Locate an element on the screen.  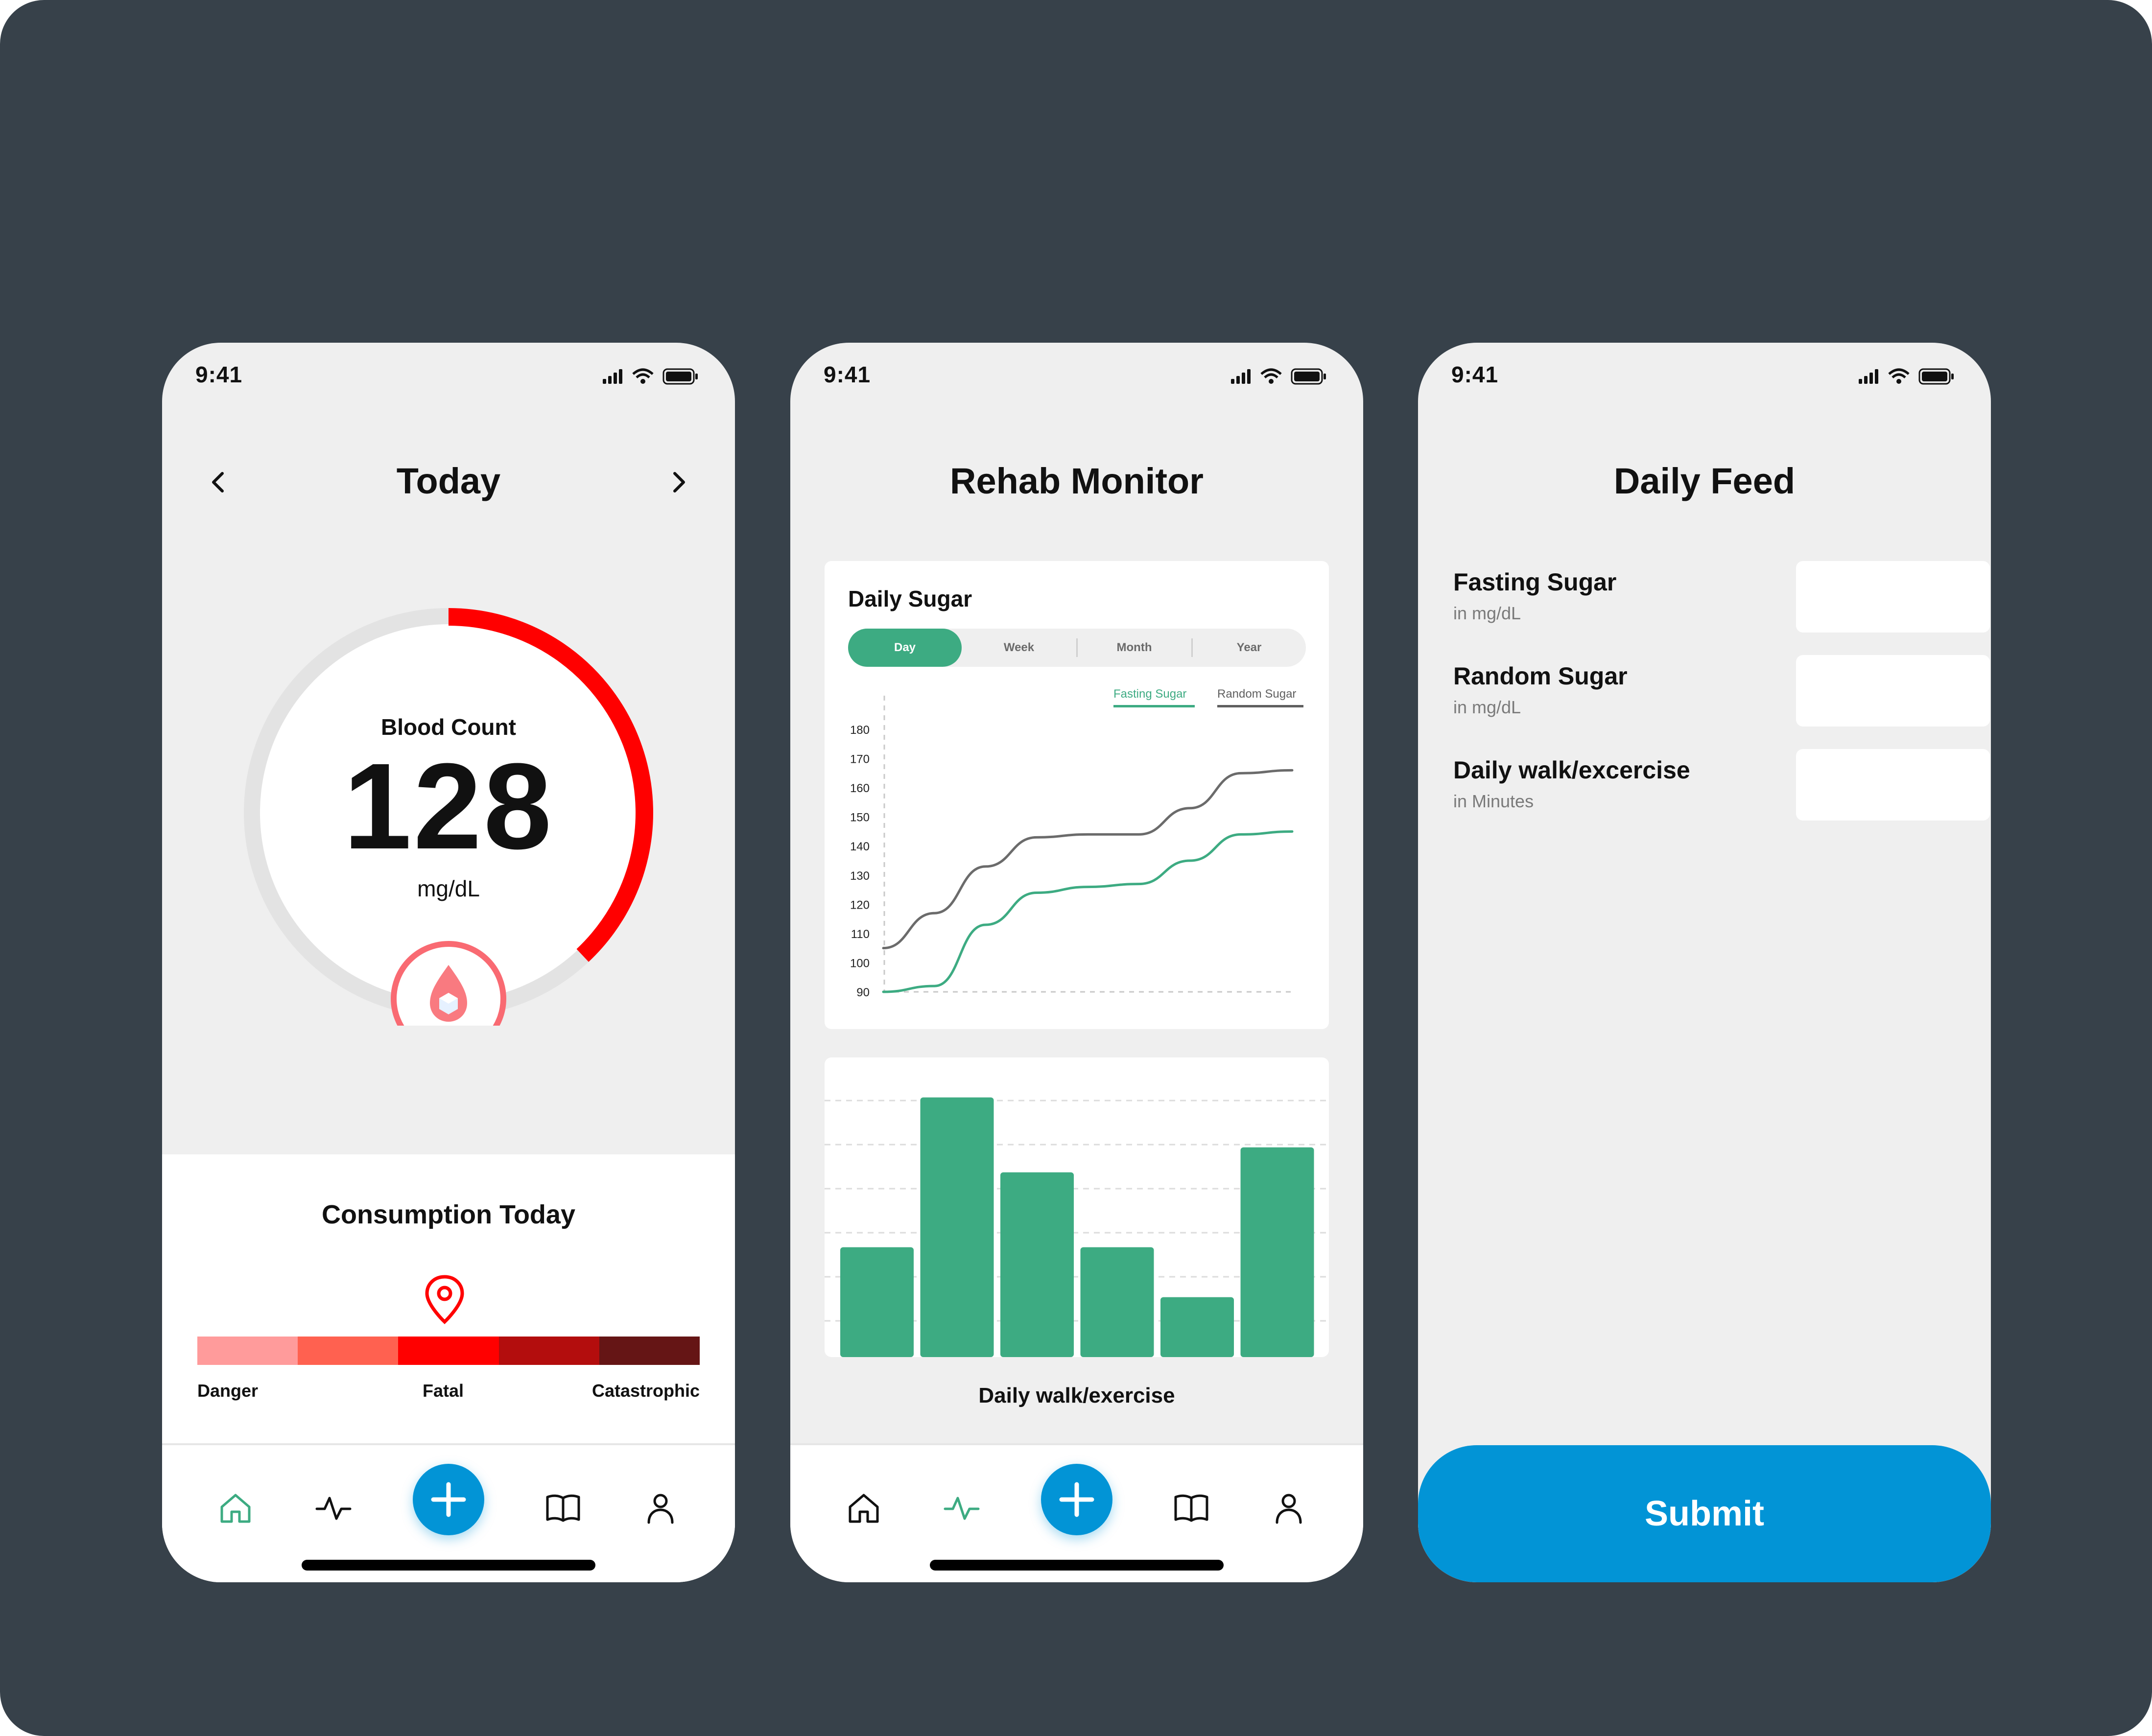
y-tick-label: 90 is located at coordinates (863, 992).